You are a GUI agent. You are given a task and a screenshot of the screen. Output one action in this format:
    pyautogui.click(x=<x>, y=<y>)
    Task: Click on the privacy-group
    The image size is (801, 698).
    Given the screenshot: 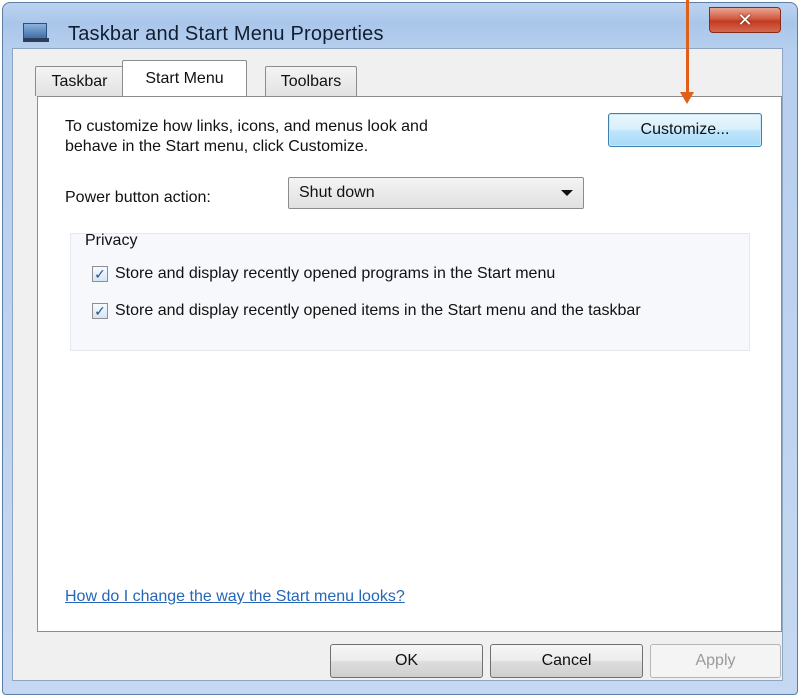 What is the action you would take?
    pyautogui.click(x=410, y=292)
    